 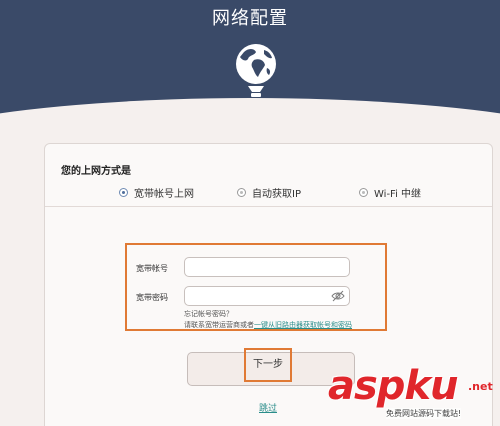 I want to click on contact-isp-label: 请联系宽带运营商或者, so click(x=219, y=325).